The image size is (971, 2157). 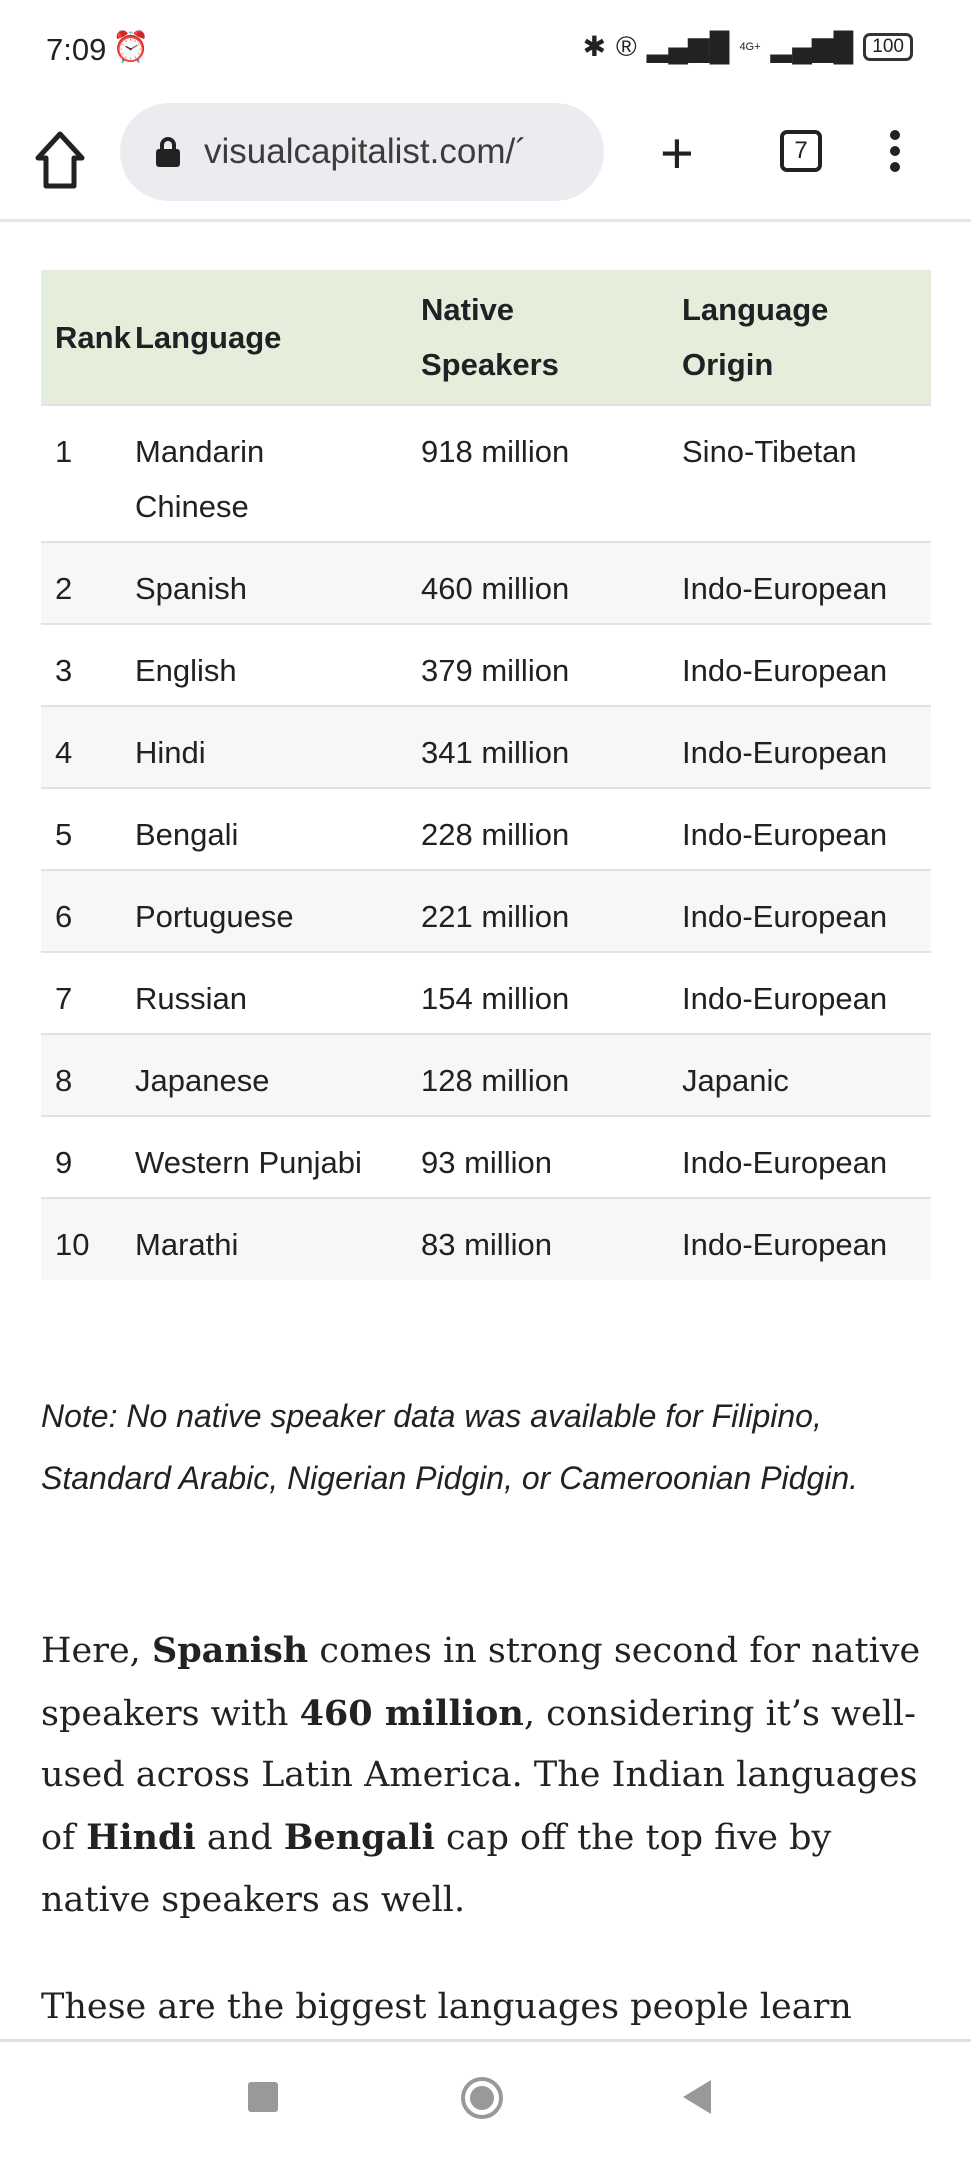 I want to click on table-row: 5 Bengali 228 million Indo-European, so click(x=486, y=828).